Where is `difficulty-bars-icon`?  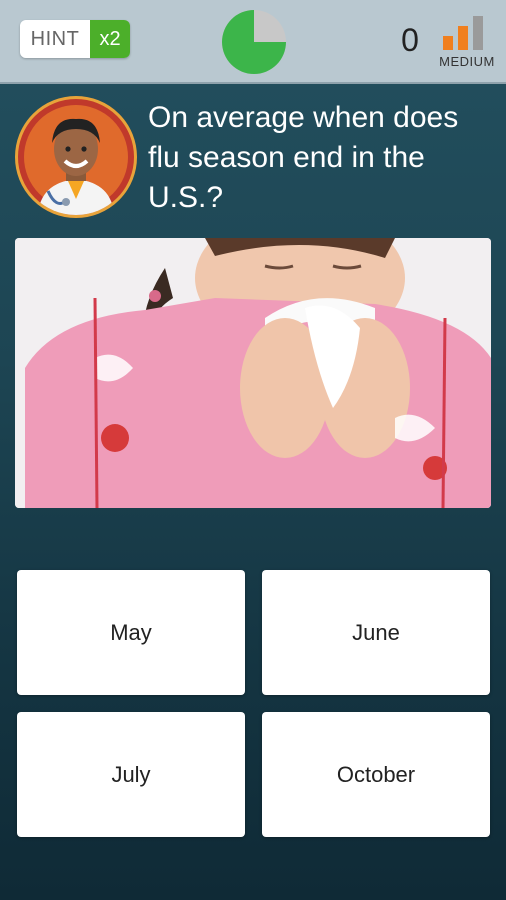
difficulty-bars-icon is located at coordinates (468, 33).